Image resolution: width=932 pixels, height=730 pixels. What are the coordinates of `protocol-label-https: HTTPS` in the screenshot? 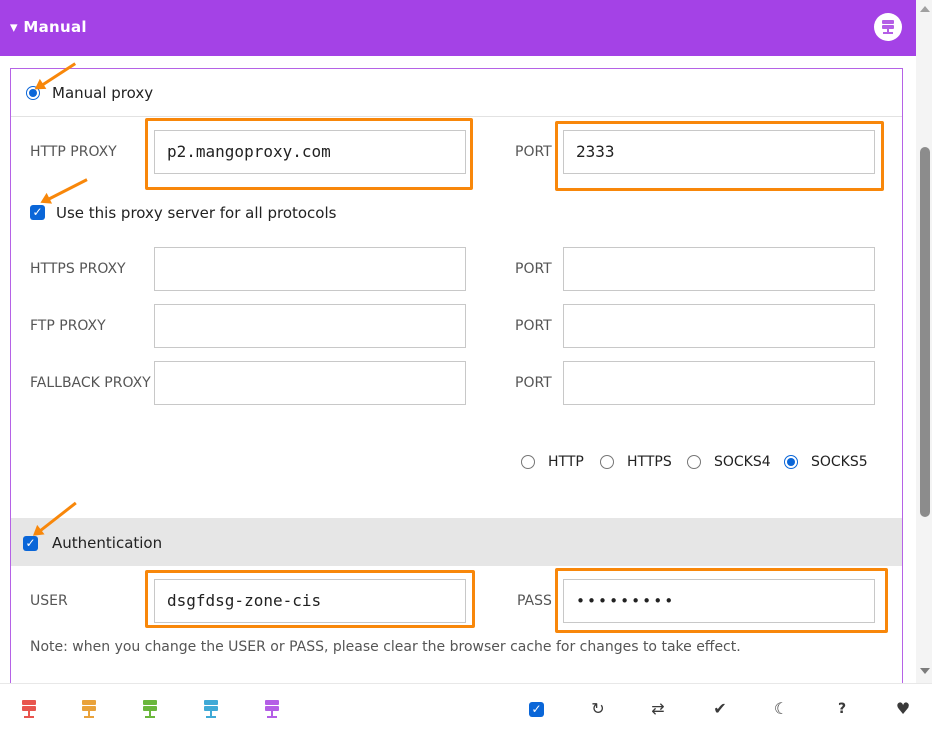 It's located at (649, 462).